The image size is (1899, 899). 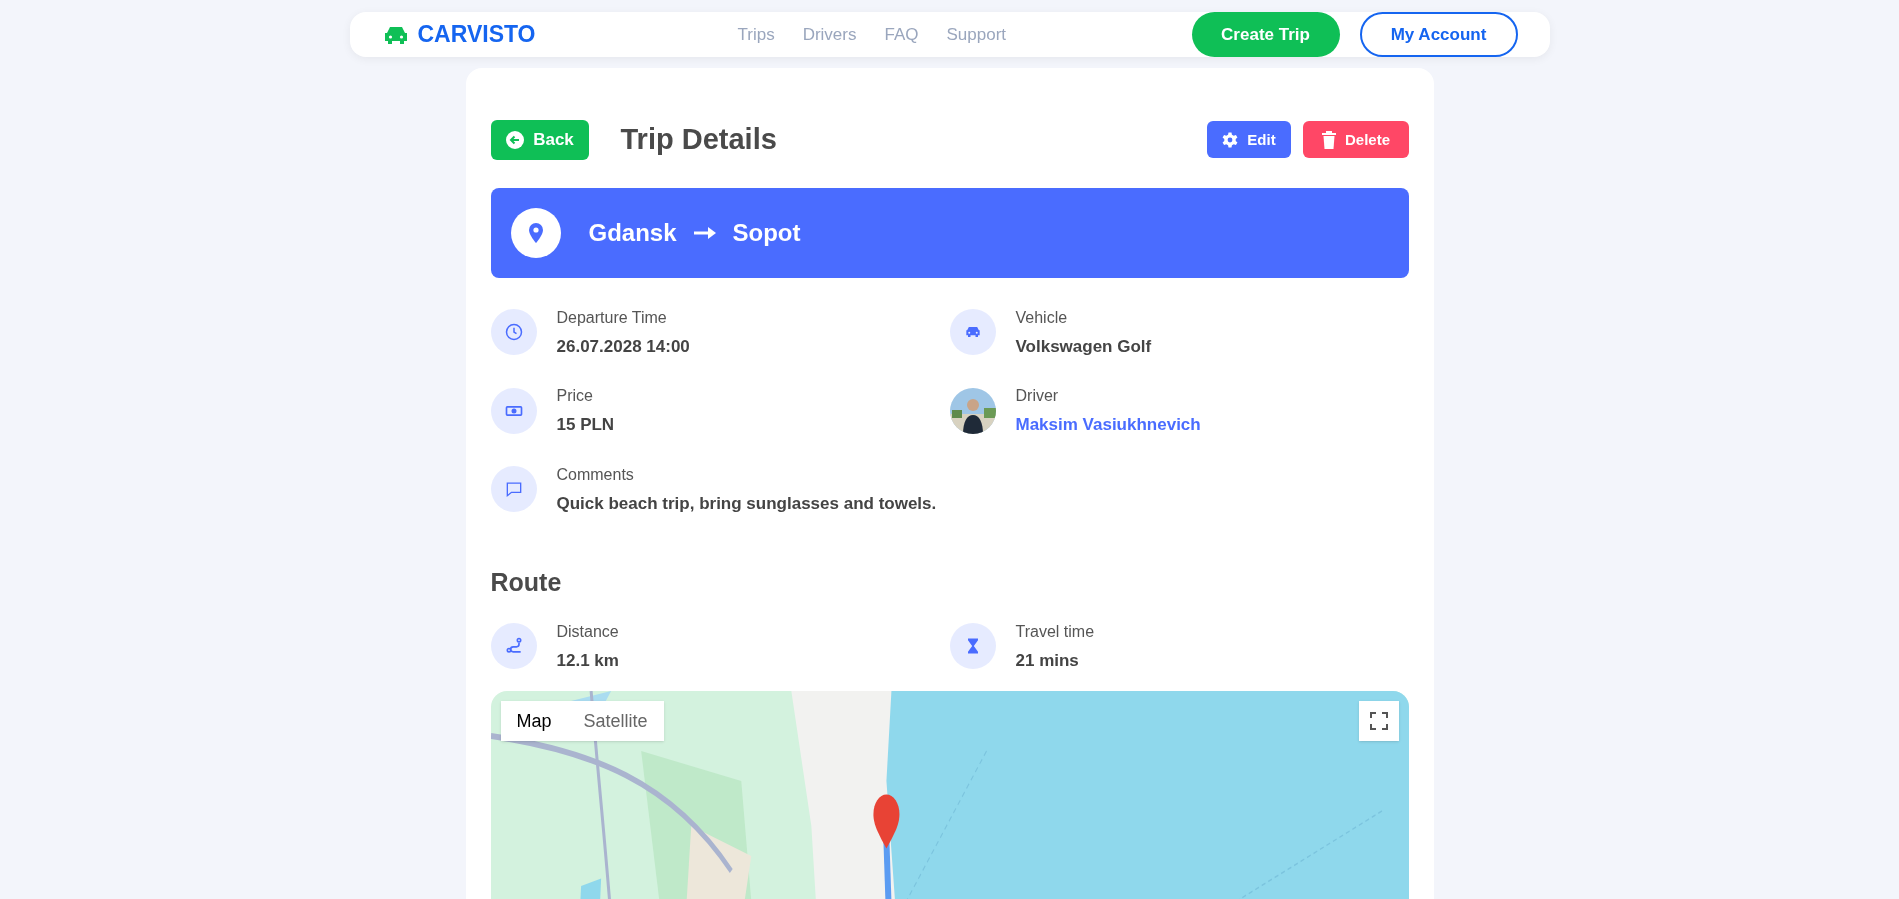 What do you see at coordinates (526, 582) in the screenshot?
I see `section-heading: Route` at bounding box center [526, 582].